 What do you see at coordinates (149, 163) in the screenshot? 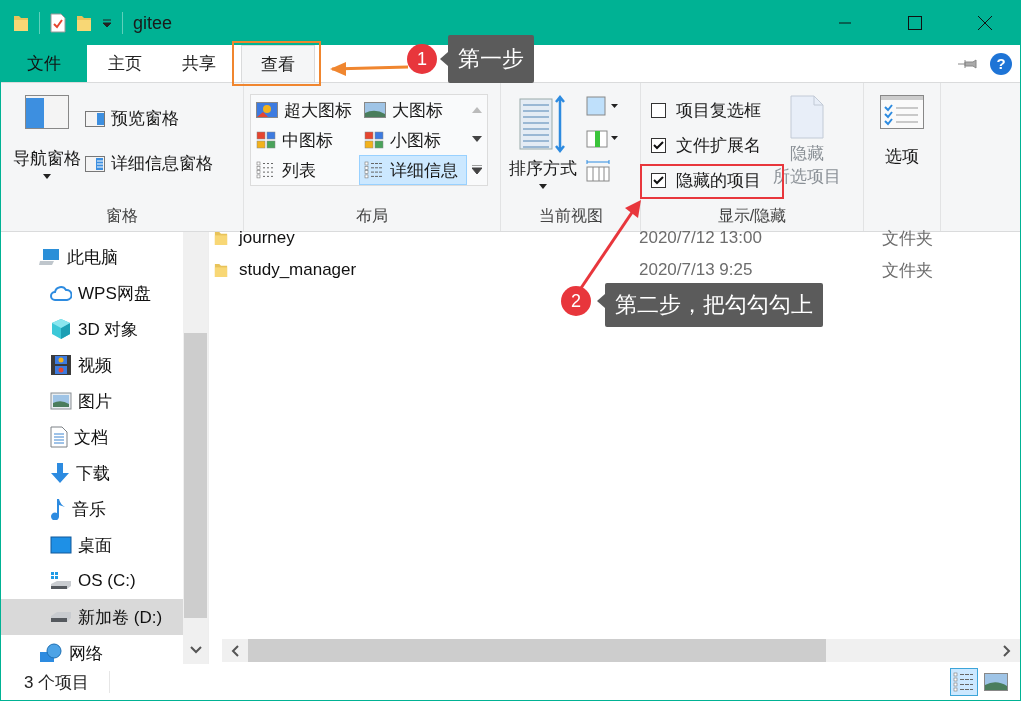
I see `pane-button: 详细信息窗格` at bounding box center [149, 163].